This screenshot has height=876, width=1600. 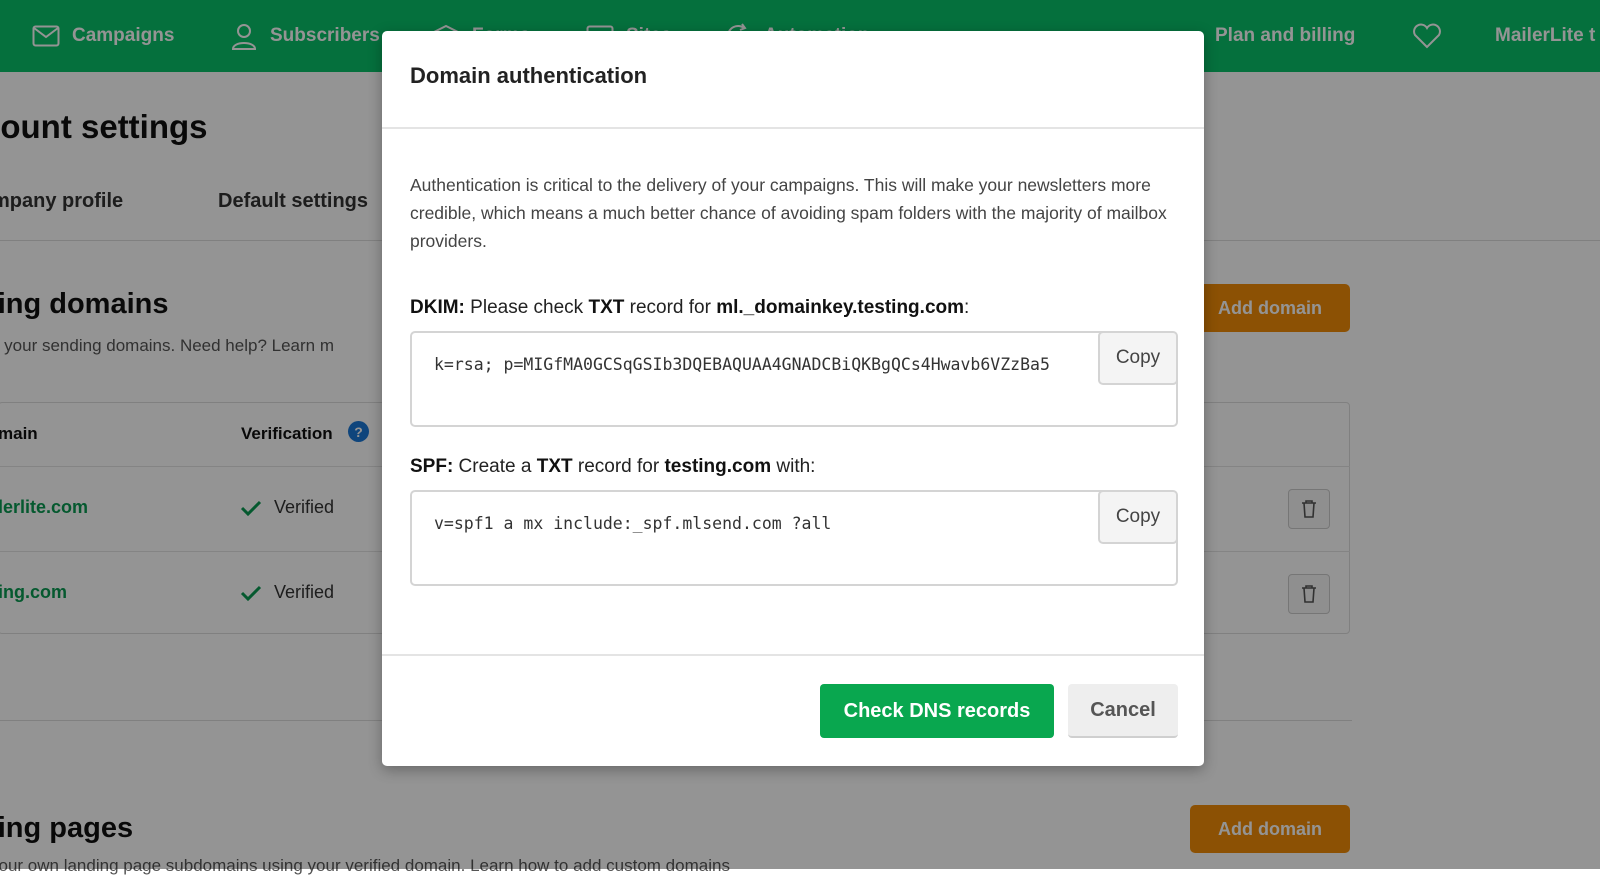 I want to click on spf-prefix: SPF:, so click(x=432, y=466).